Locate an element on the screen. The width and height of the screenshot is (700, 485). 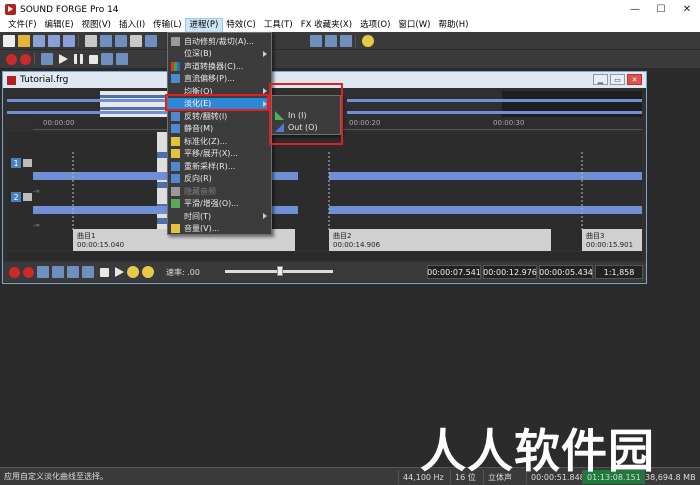
record-icon is located at coordinates (11, 59).